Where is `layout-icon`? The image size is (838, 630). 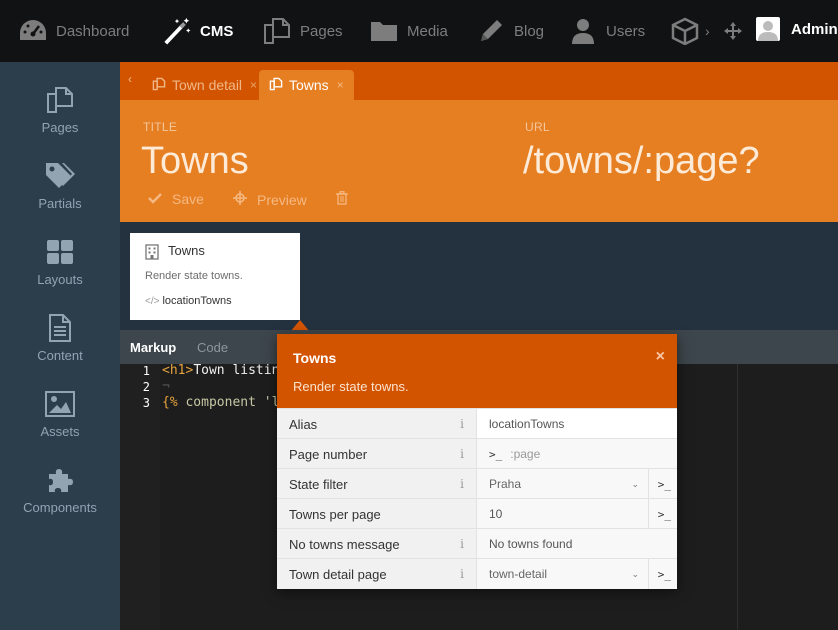
layout-icon is located at coordinates (60, 252).